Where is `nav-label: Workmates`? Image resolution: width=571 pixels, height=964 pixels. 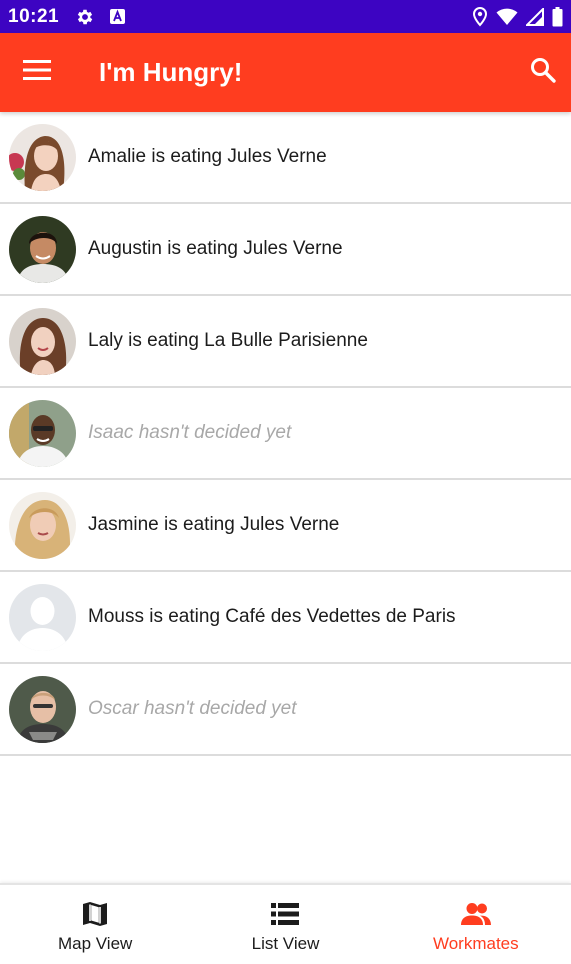
nav-label: Workmates is located at coordinates (475, 943).